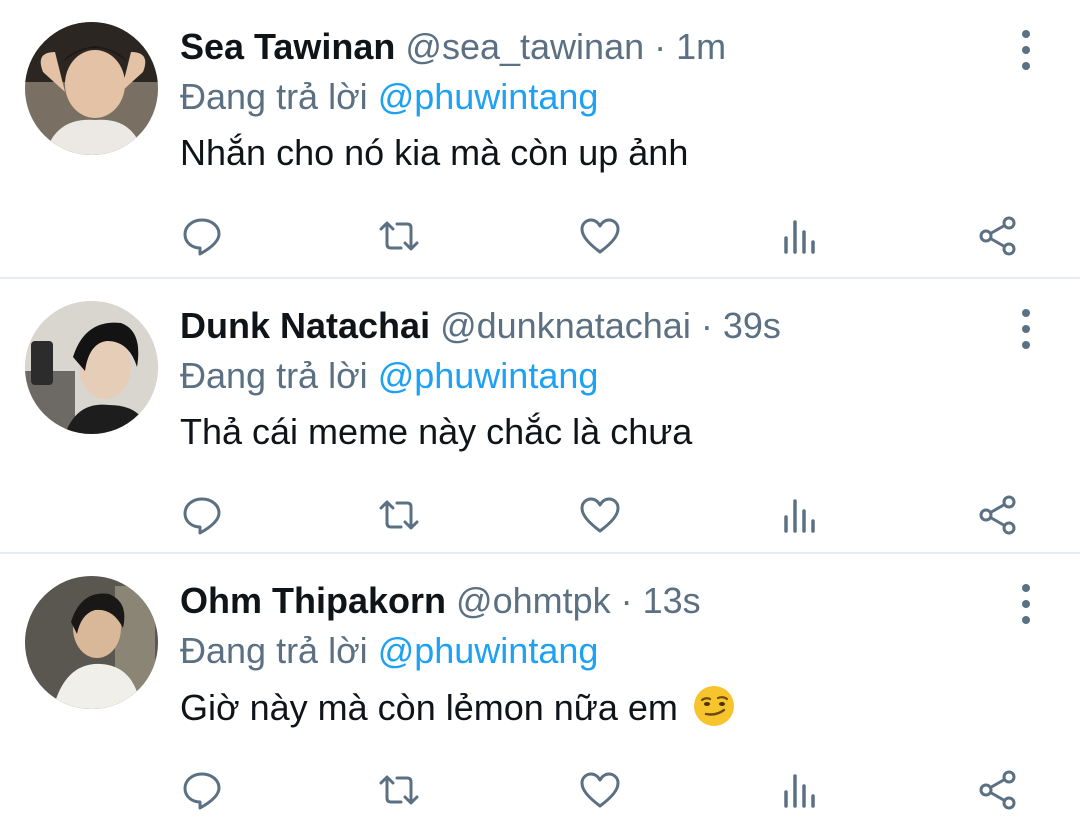  I want to click on timestamp: 13s, so click(672, 600).